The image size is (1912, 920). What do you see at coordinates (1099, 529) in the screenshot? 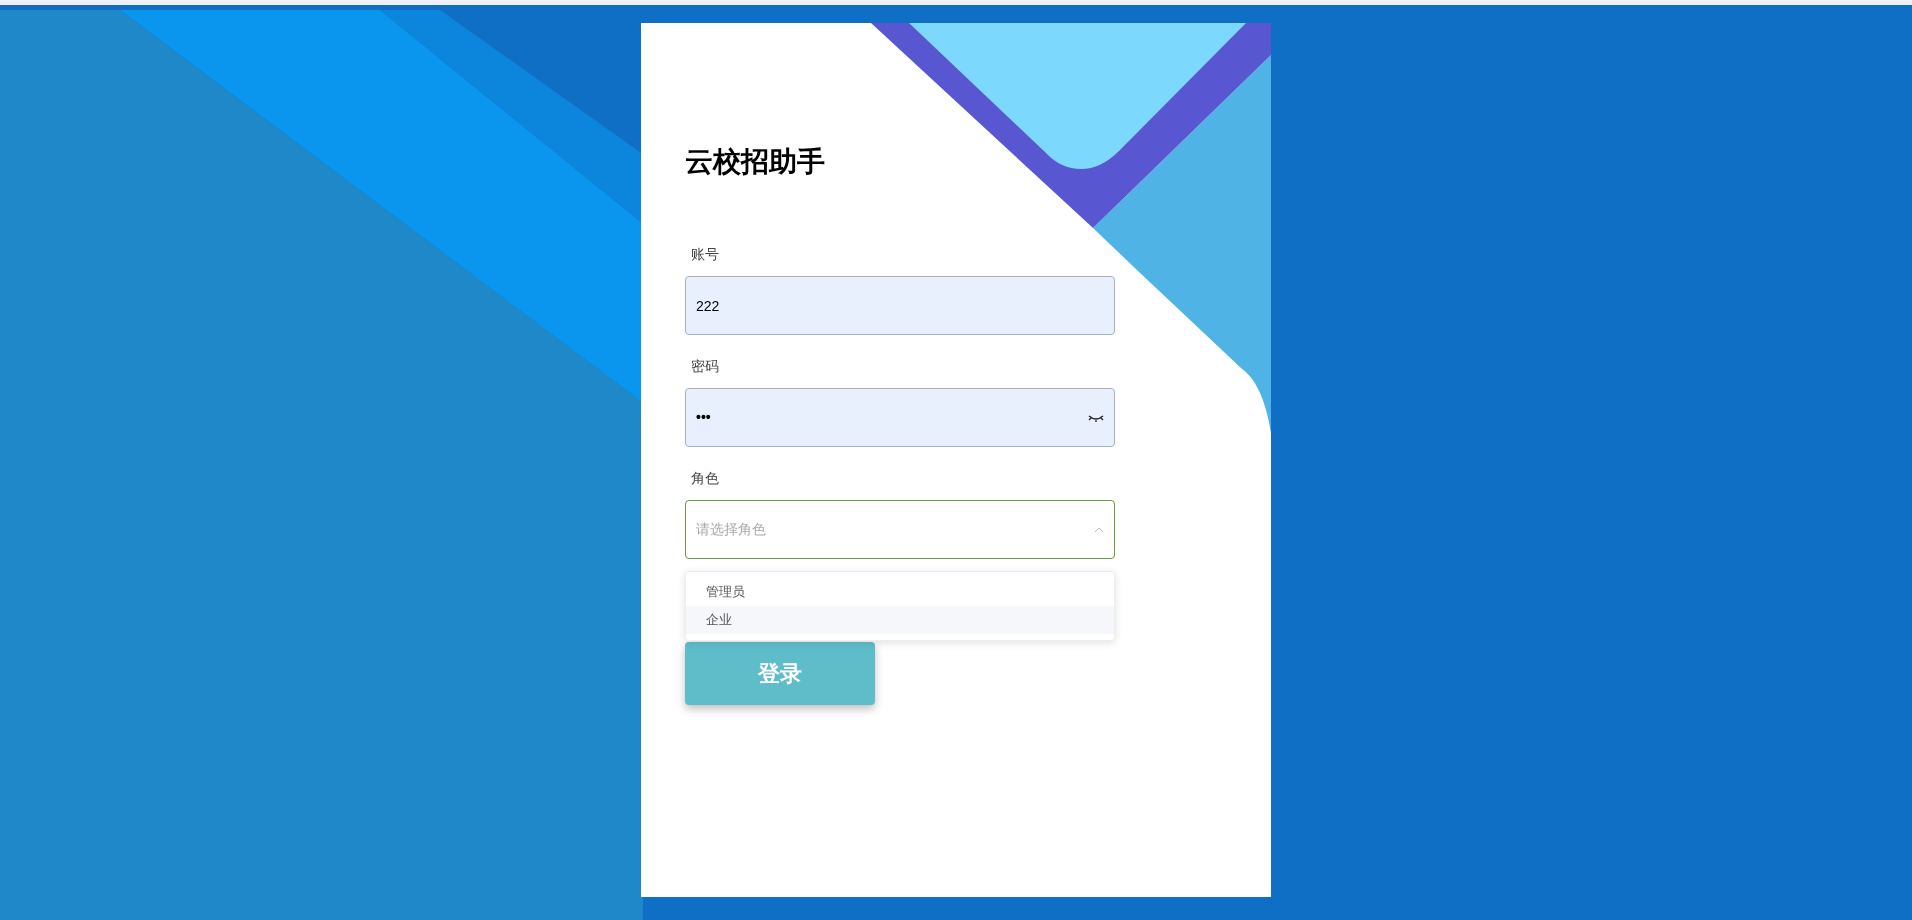
I see `chevron-icon` at bounding box center [1099, 529].